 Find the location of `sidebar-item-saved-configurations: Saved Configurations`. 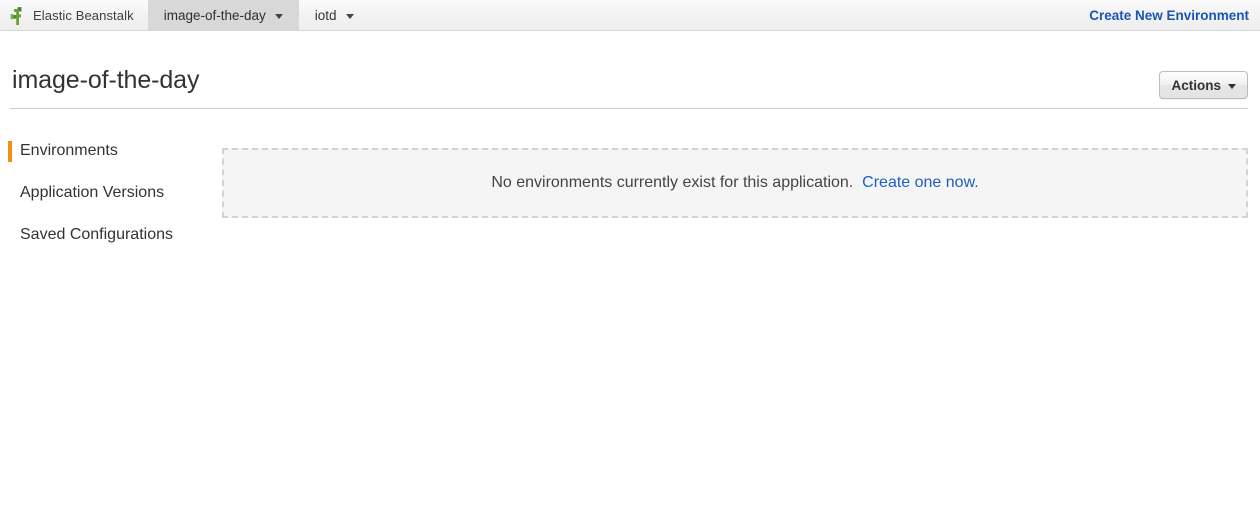

sidebar-item-saved-configurations: Saved Configurations is located at coordinates (105, 235).